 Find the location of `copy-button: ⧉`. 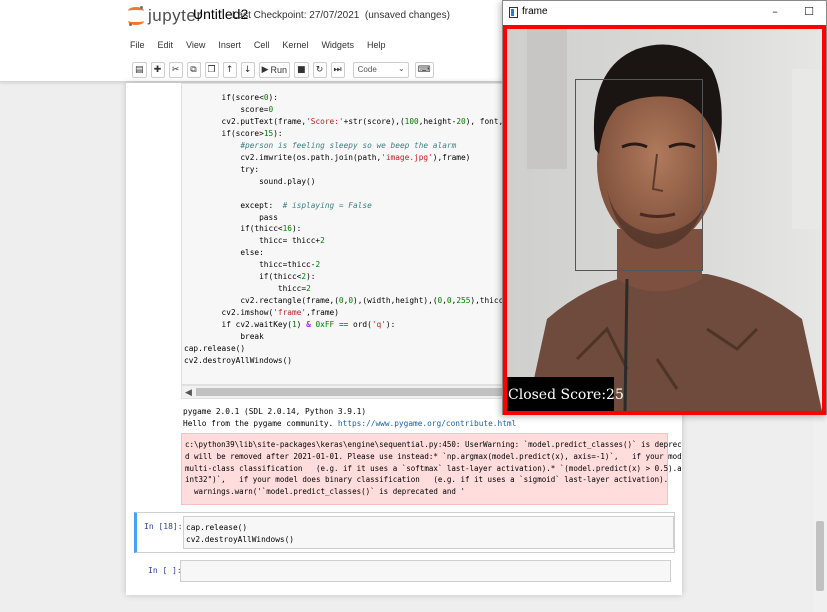

copy-button: ⧉ is located at coordinates (193, 70).